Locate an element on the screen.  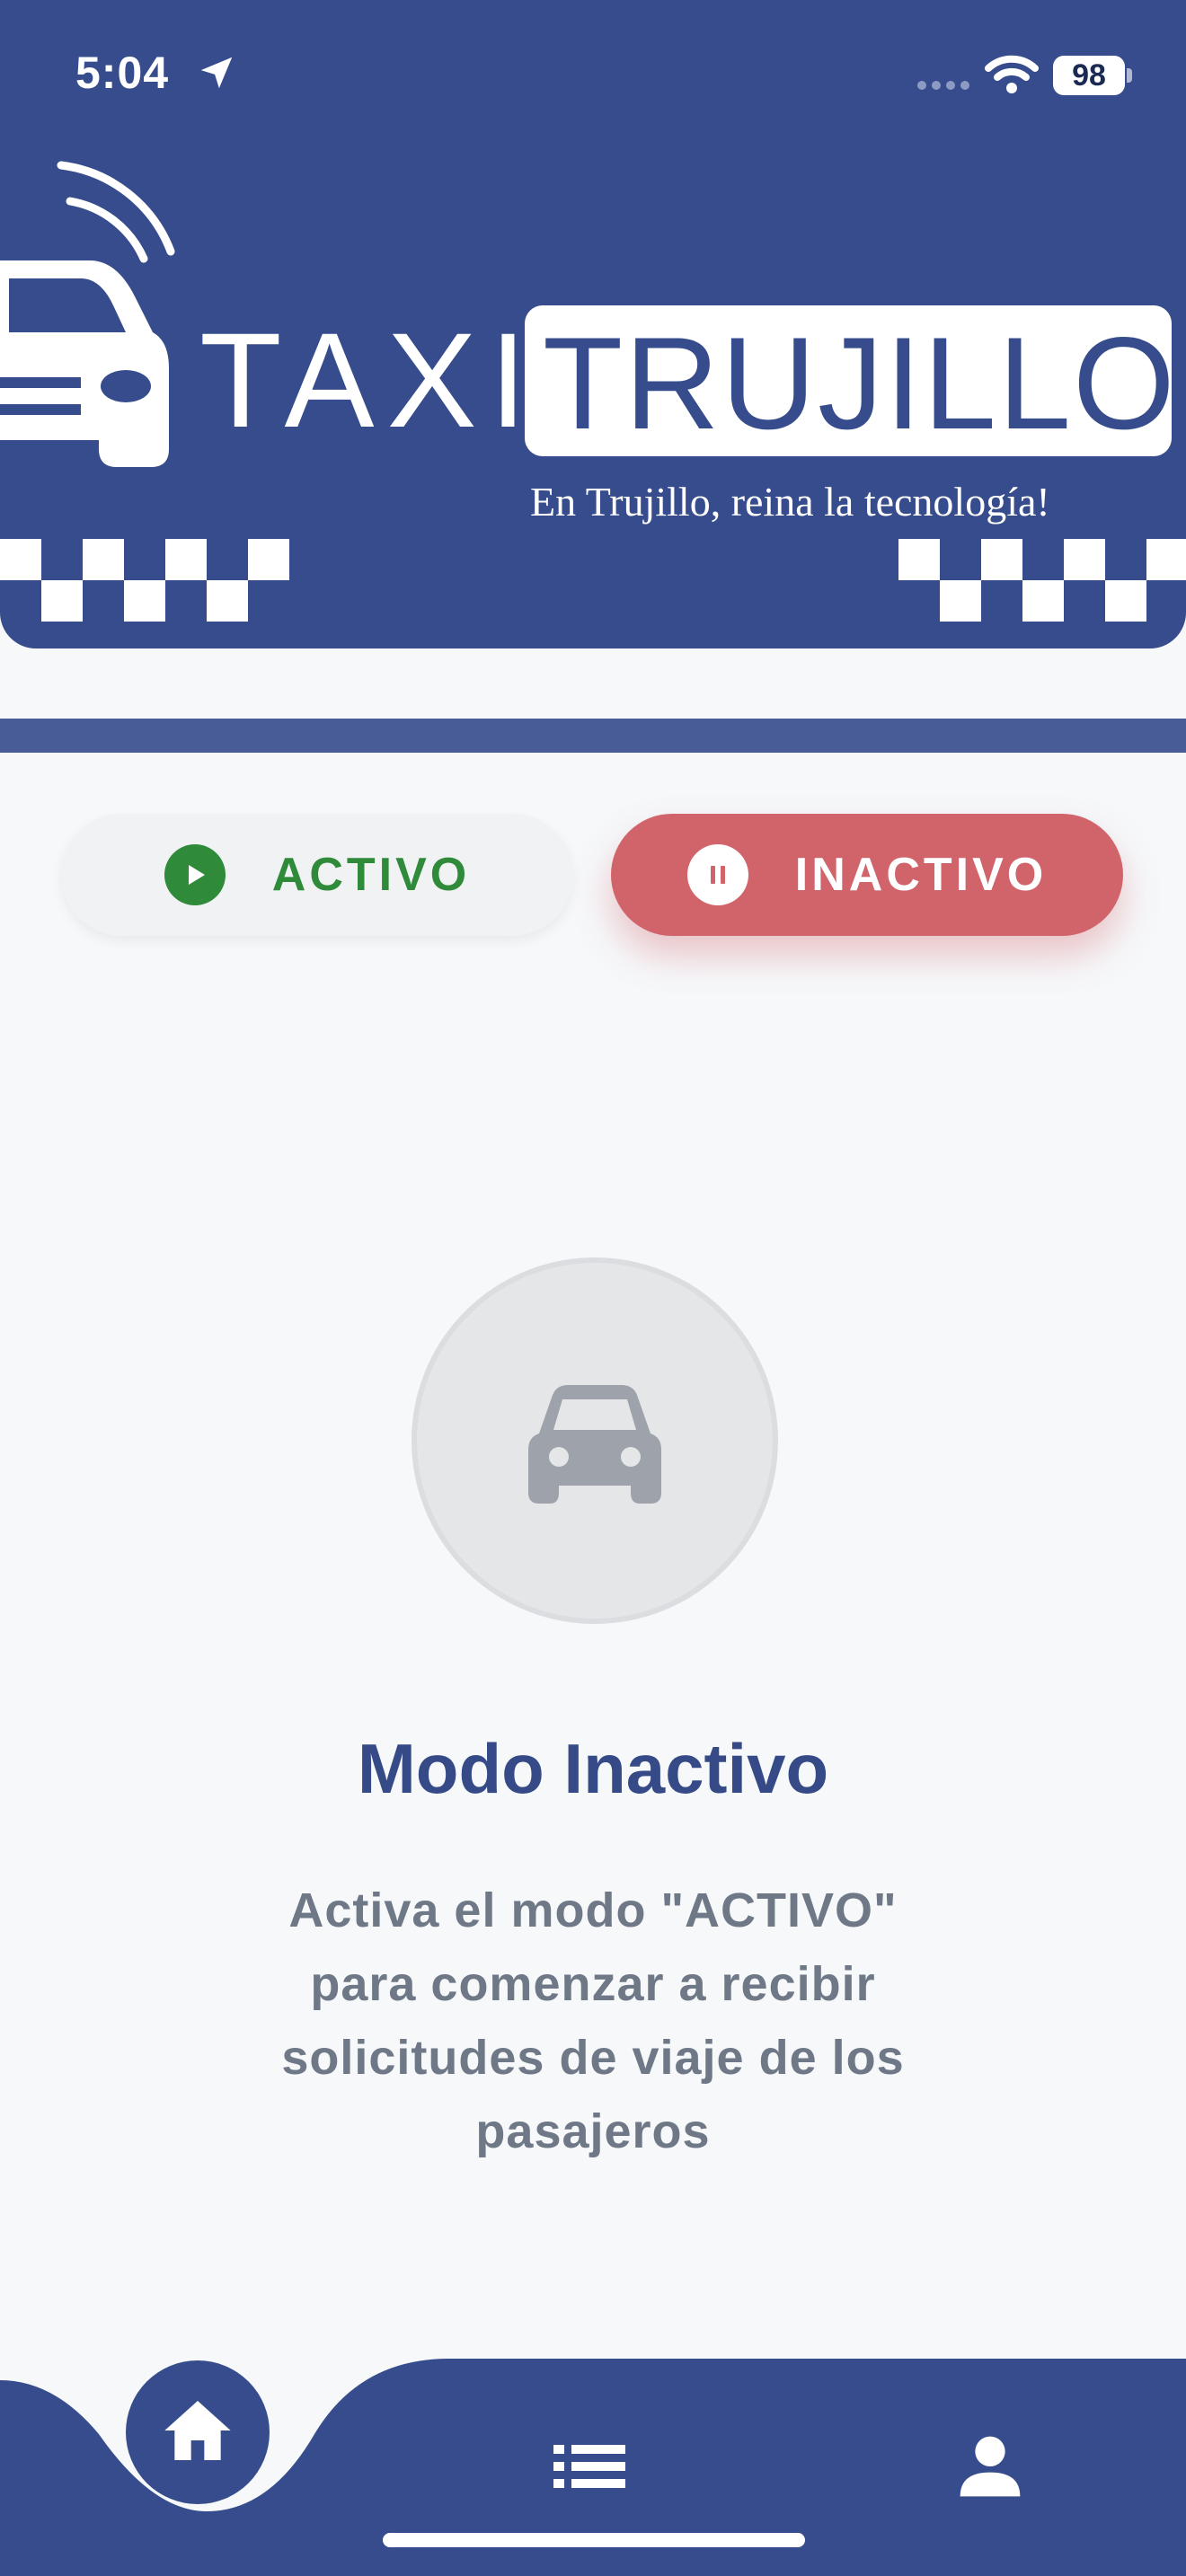
active-mode-button: ACTIVO is located at coordinates (317, 875).